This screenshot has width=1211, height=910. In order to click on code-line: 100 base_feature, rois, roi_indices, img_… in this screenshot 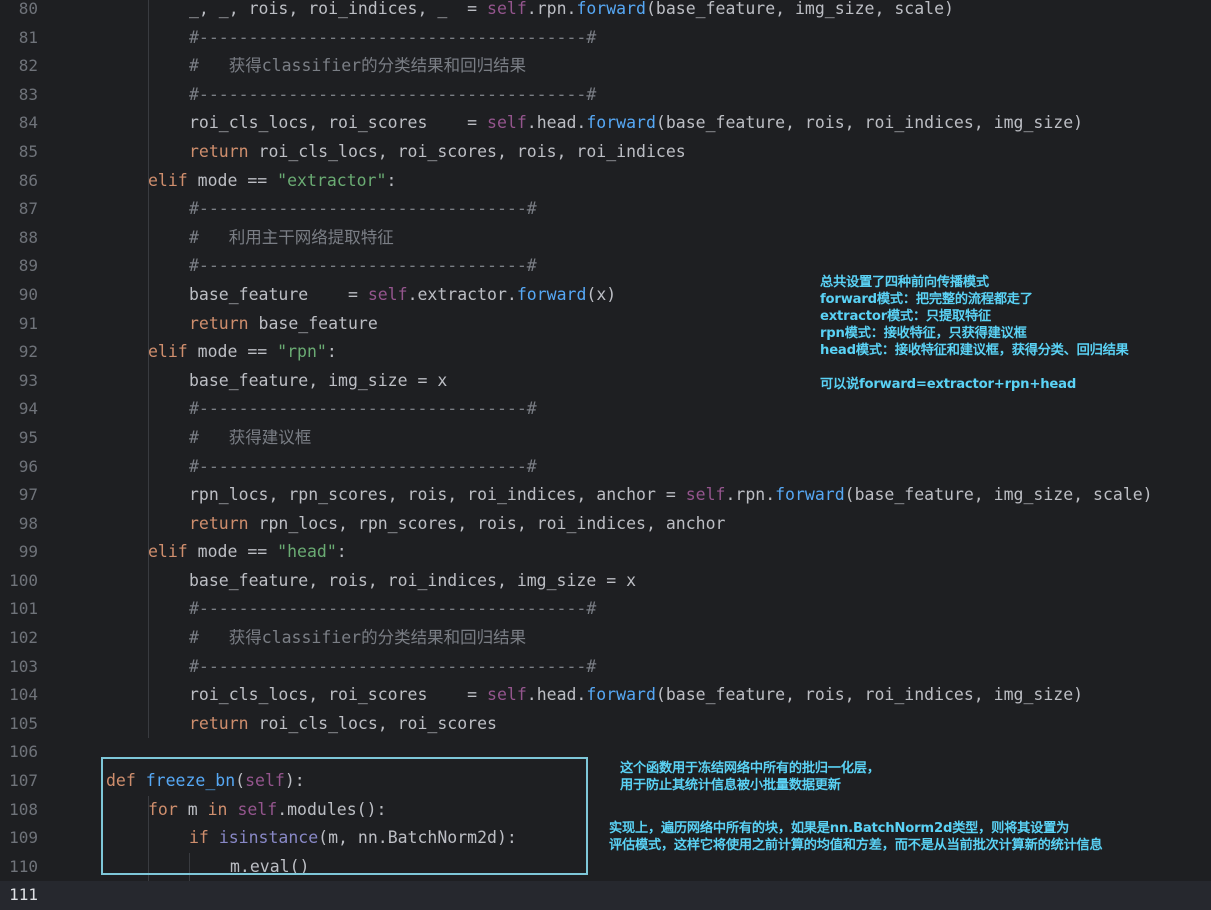, I will do `click(605, 581)`.